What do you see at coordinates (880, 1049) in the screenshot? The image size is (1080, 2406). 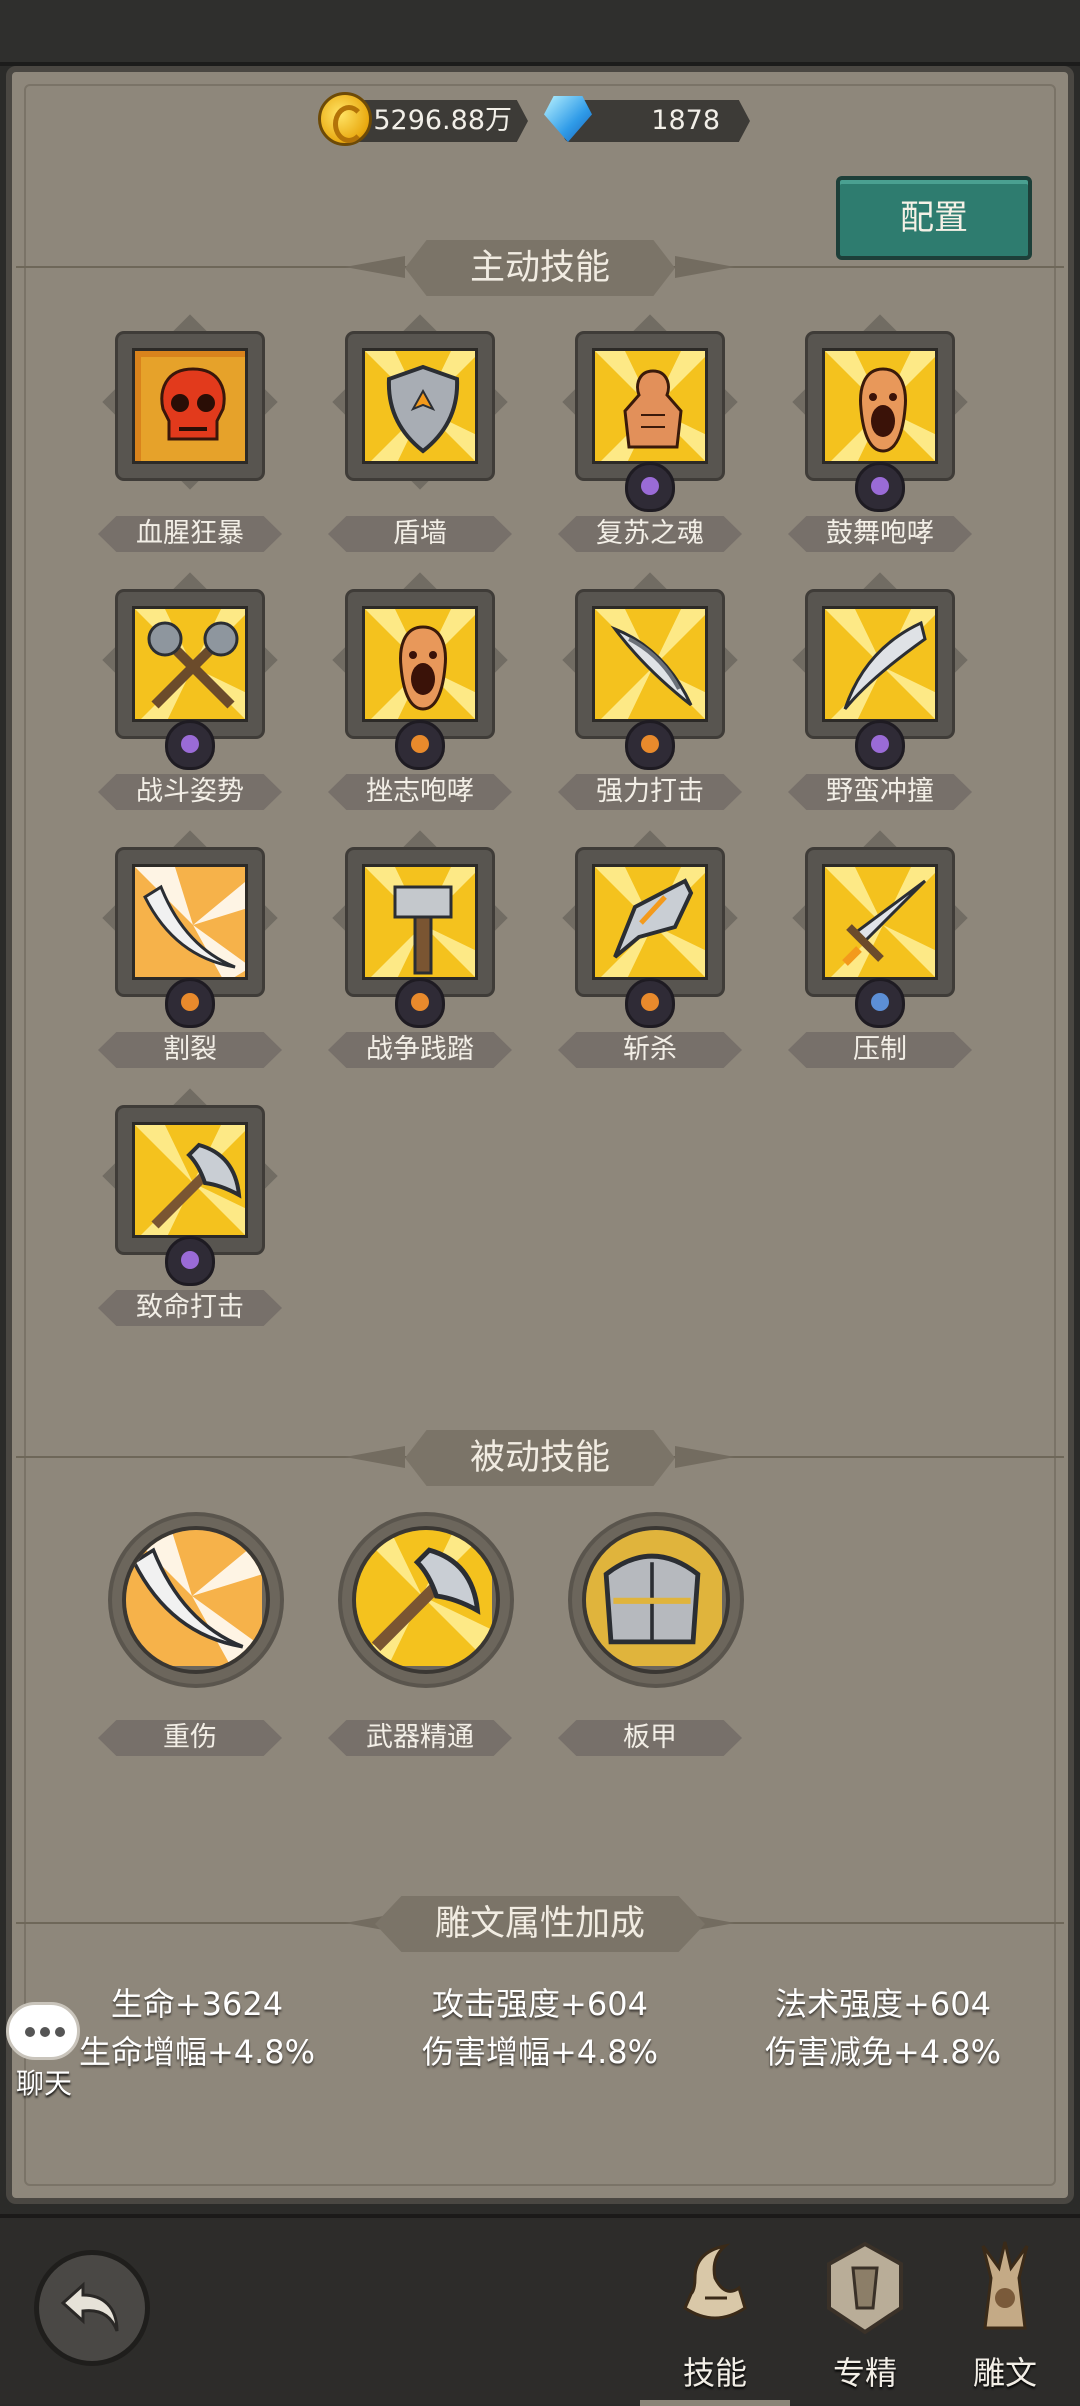 I see `active-skill-name: 压制` at bounding box center [880, 1049].